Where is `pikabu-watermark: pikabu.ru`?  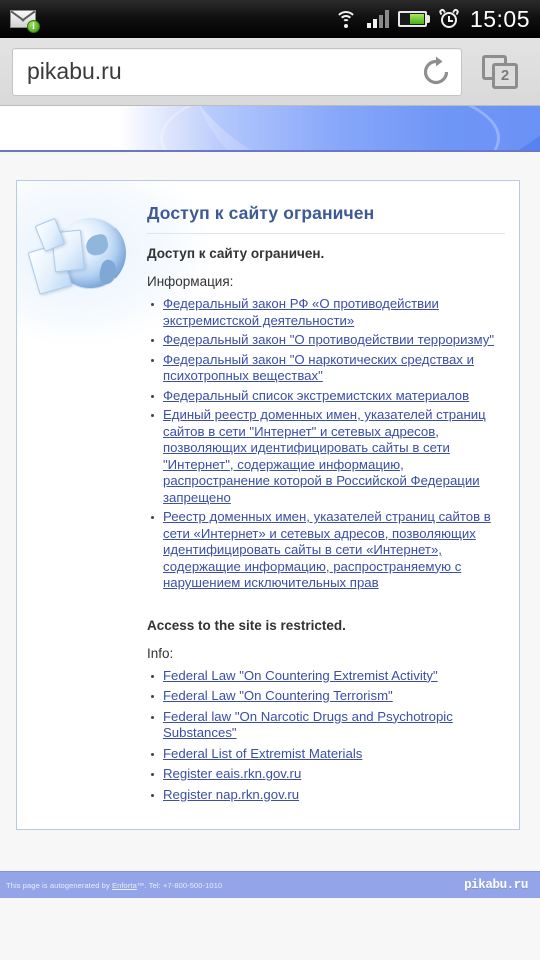
pikabu-watermark: pikabu.ru is located at coordinates (496, 885).